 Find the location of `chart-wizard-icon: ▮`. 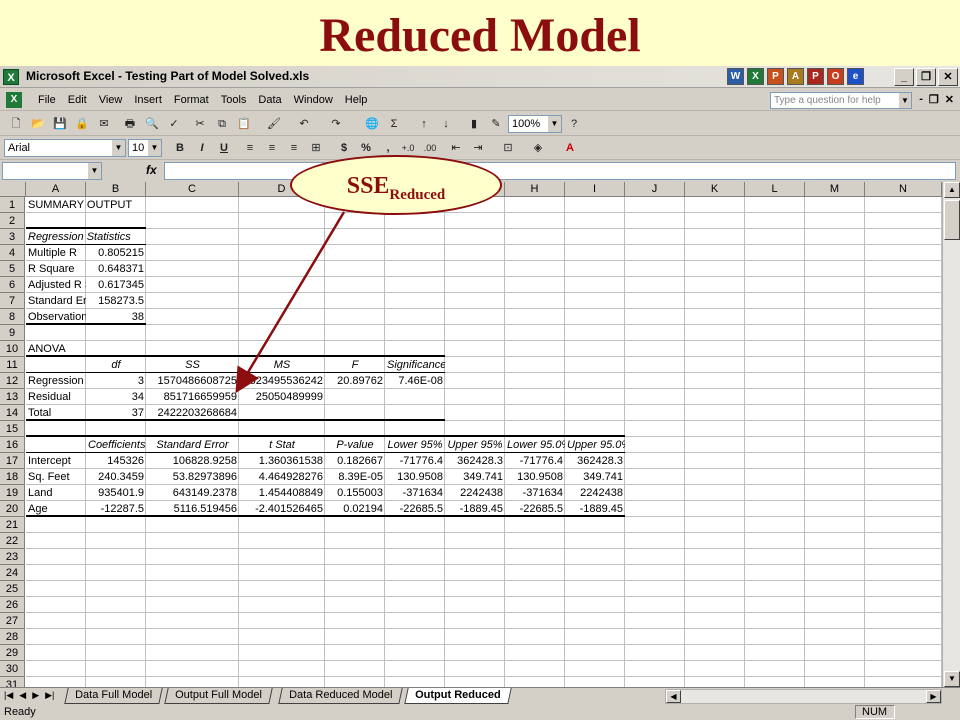

chart-wizard-icon: ▮ is located at coordinates (474, 124).